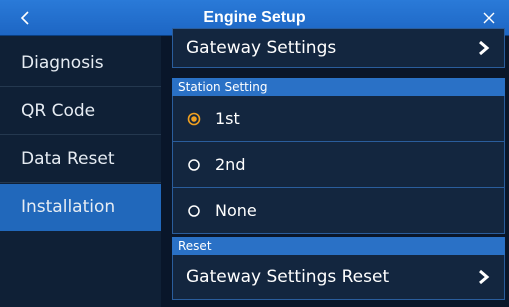 This screenshot has width=509, height=307. I want to click on sidebar-item-qr-code: QR Code, so click(80, 111).